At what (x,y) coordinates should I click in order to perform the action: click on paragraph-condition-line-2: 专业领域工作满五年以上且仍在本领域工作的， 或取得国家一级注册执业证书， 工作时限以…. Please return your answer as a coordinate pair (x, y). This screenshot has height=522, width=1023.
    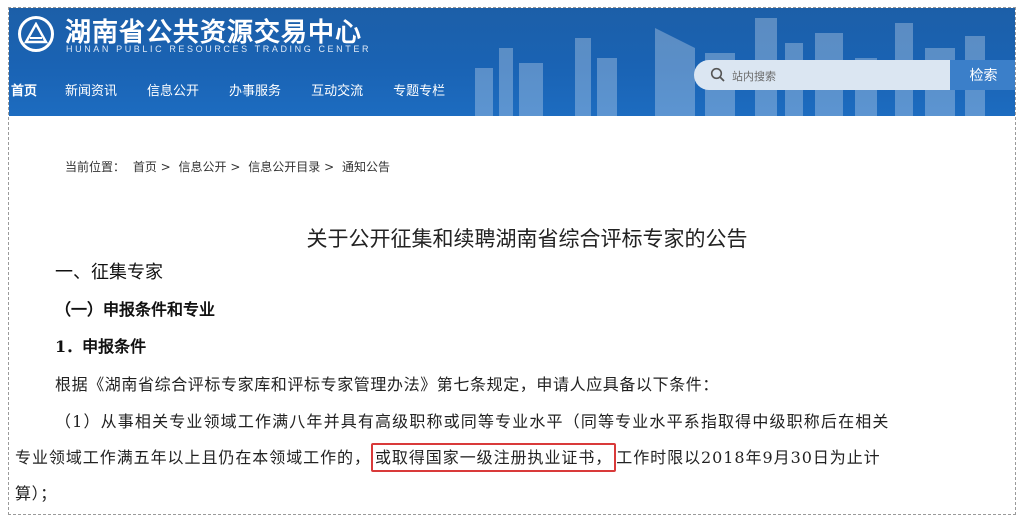
    Looking at the image, I should click on (448, 457).